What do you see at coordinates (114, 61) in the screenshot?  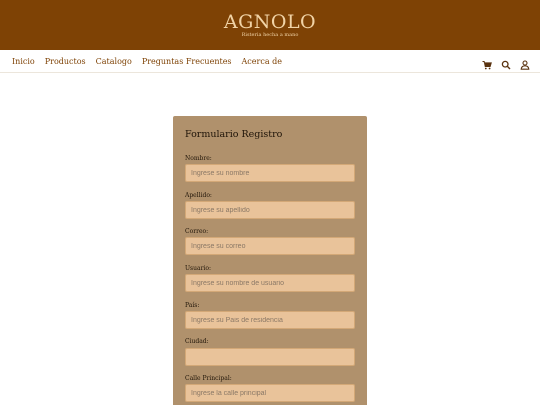 I see `nav-link-catalogo: Catalogo` at bounding box center [114, 61].